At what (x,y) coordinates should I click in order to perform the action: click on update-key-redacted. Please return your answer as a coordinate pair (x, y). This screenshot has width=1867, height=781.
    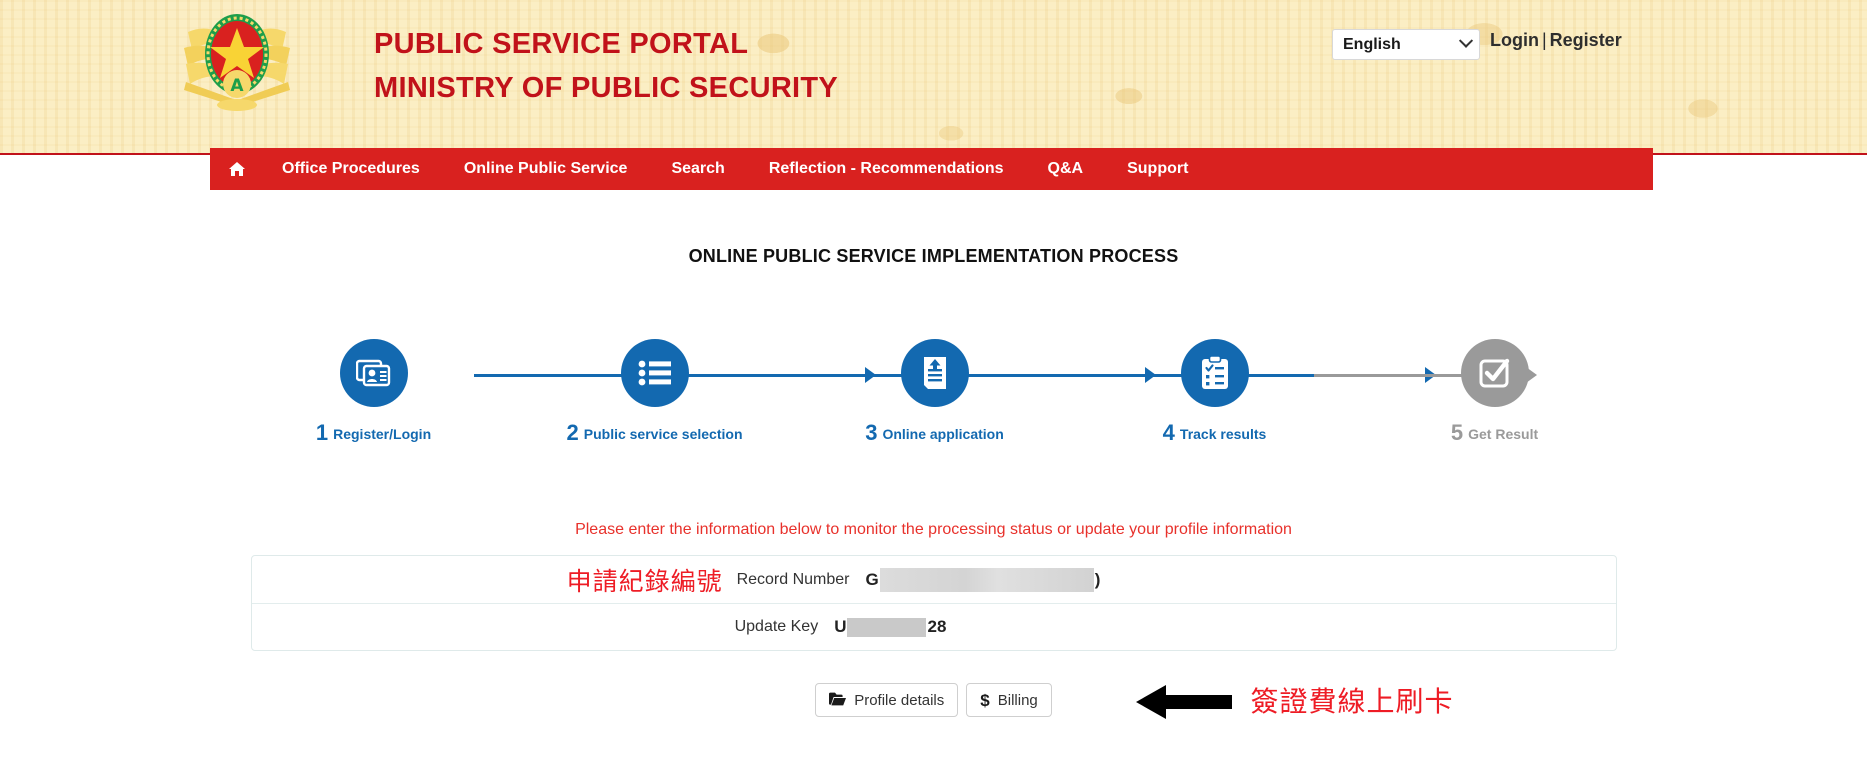
    Looking at the image, I should click on (887, 627).